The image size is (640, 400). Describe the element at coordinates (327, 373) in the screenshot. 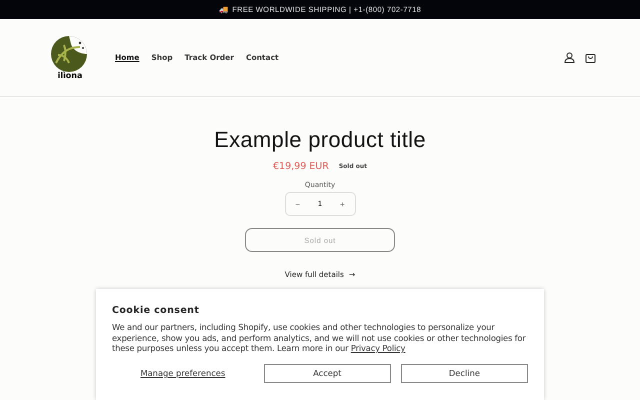

I see `cookie-button: Accept` at that location.